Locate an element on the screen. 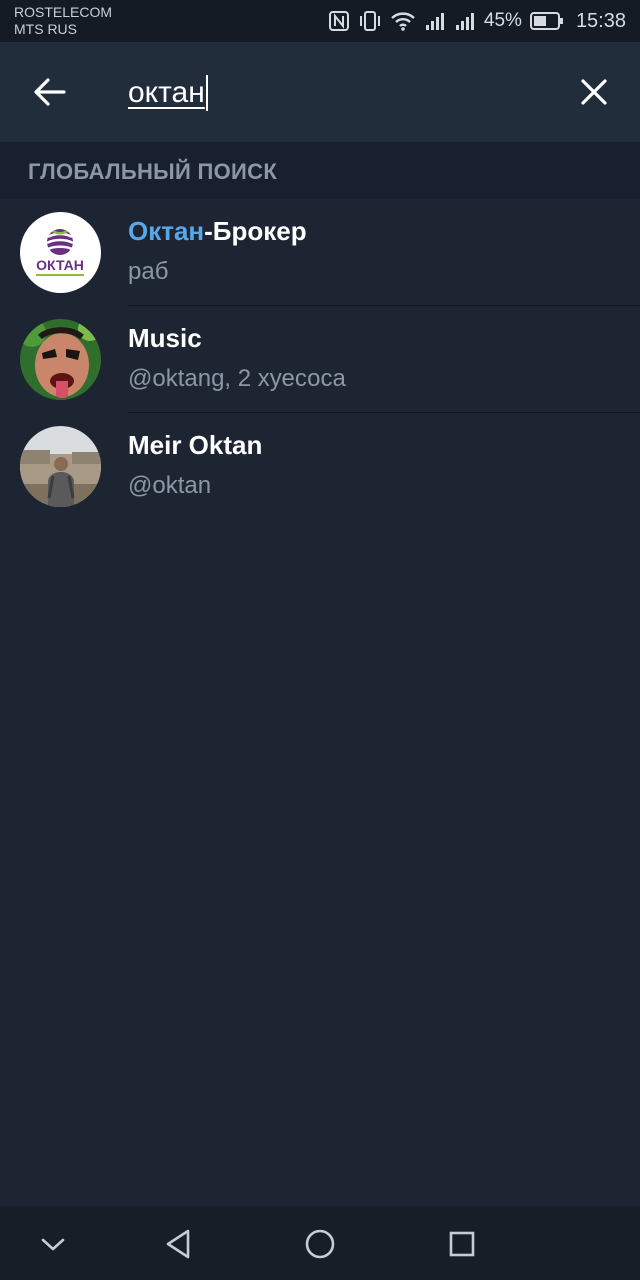 This screenshot has width=640, height=1280. carrier-2: MTS RUS is located at coordinates (45, 29).